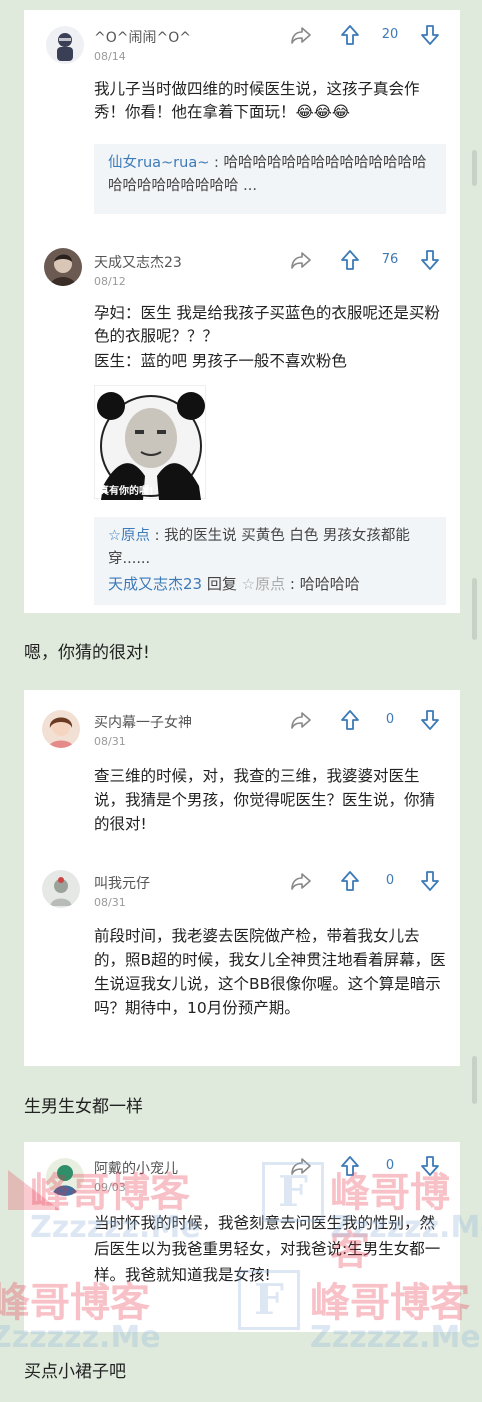  I want to click on headline: 买点小裙子吧, so click(75, 1372).